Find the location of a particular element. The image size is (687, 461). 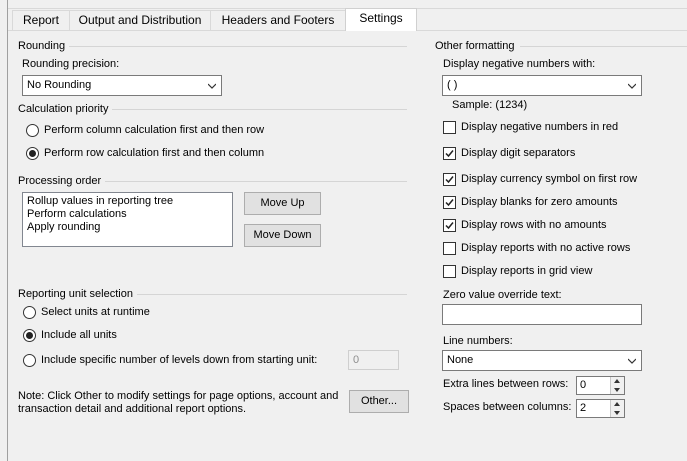

rounding-precision-value: No Rounding is located at coordinates (59, 85).